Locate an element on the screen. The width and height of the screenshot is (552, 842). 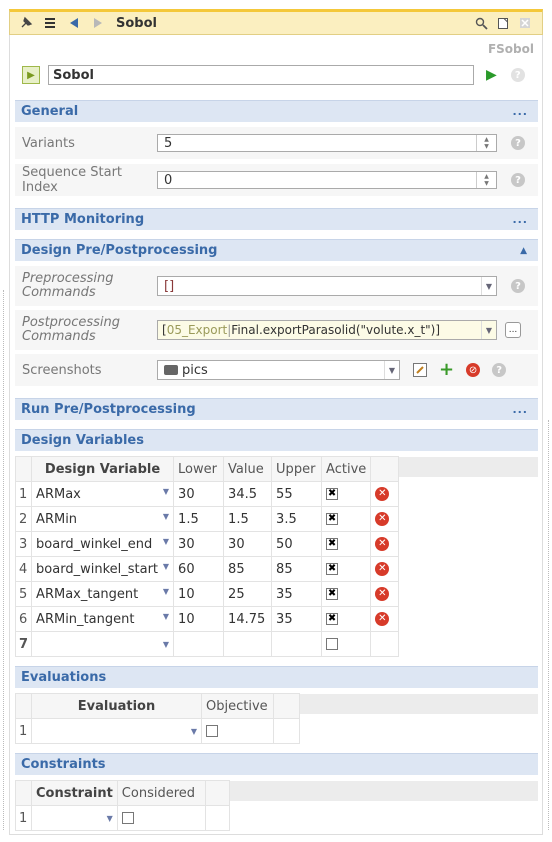
value-cell: 30 is located at coordinates (248, 544).